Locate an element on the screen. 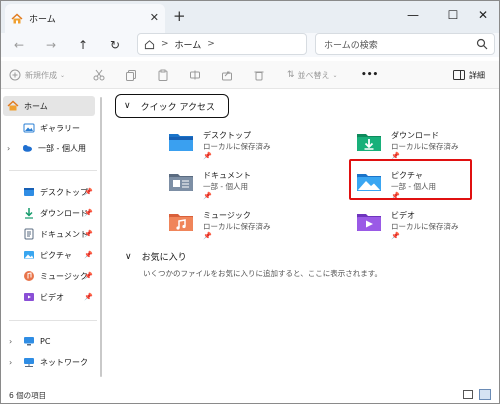 Image resolution: width=500 pixels, height=404 pixels. new-tab-button: + is located at coordinates (179, 16).